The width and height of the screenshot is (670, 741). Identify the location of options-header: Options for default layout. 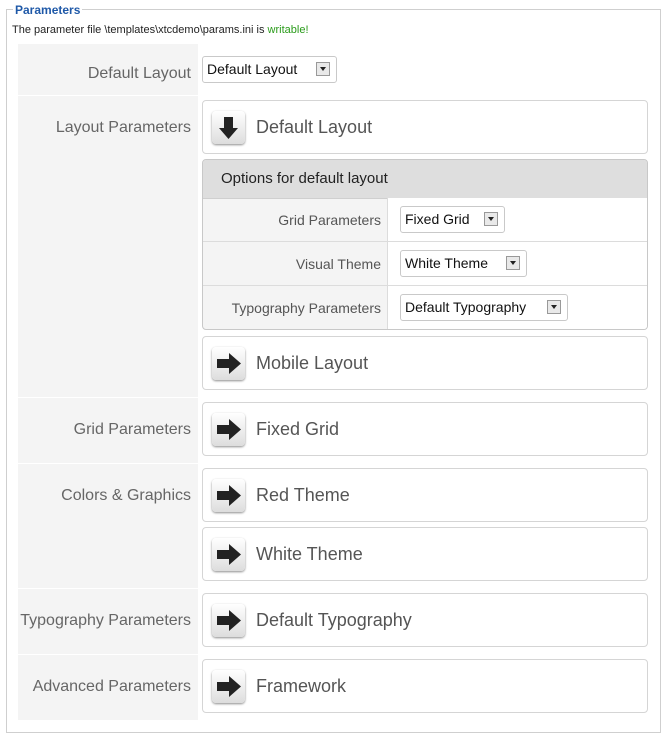
(425, 179).